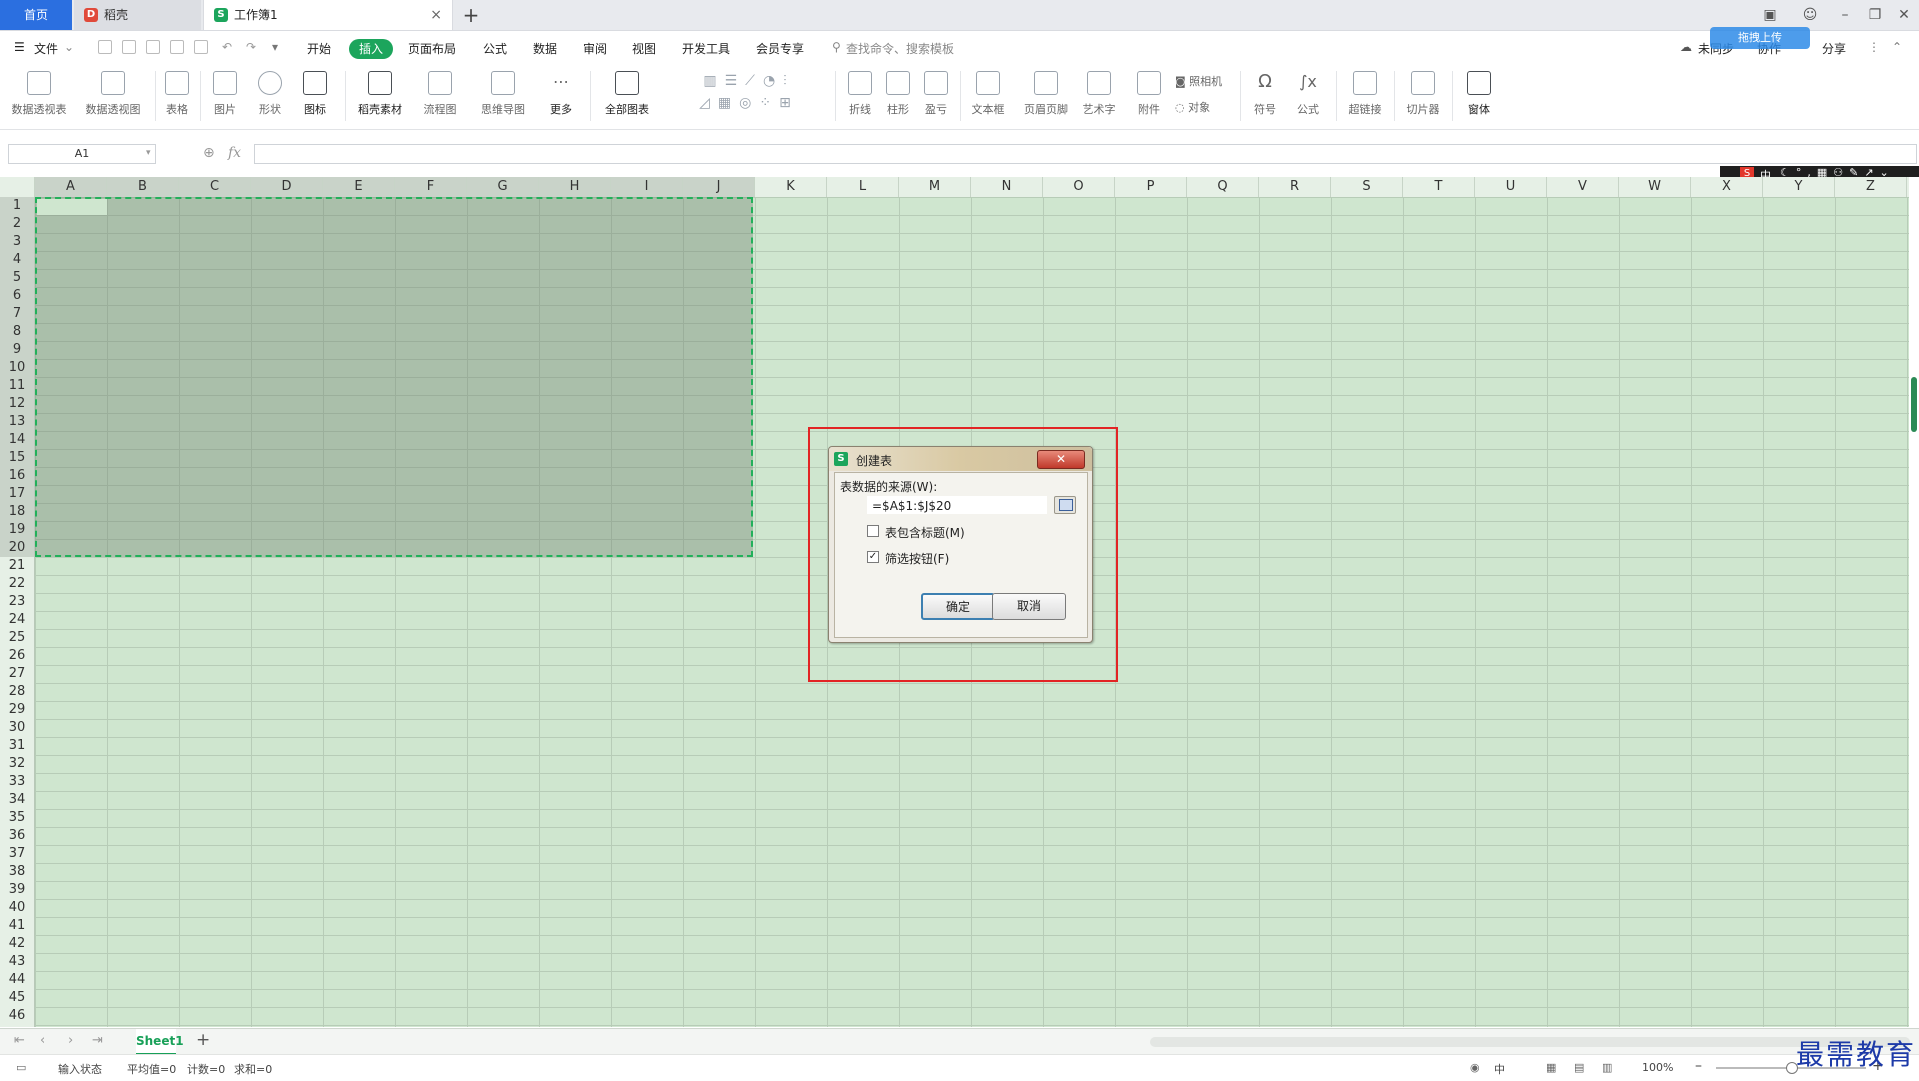 Image resolution: width=1919 pixels, height=1081 pixels. Describe the element at coordinates (1029, 606) in the screenshot. I see `cancel-button: 取消` at that location.